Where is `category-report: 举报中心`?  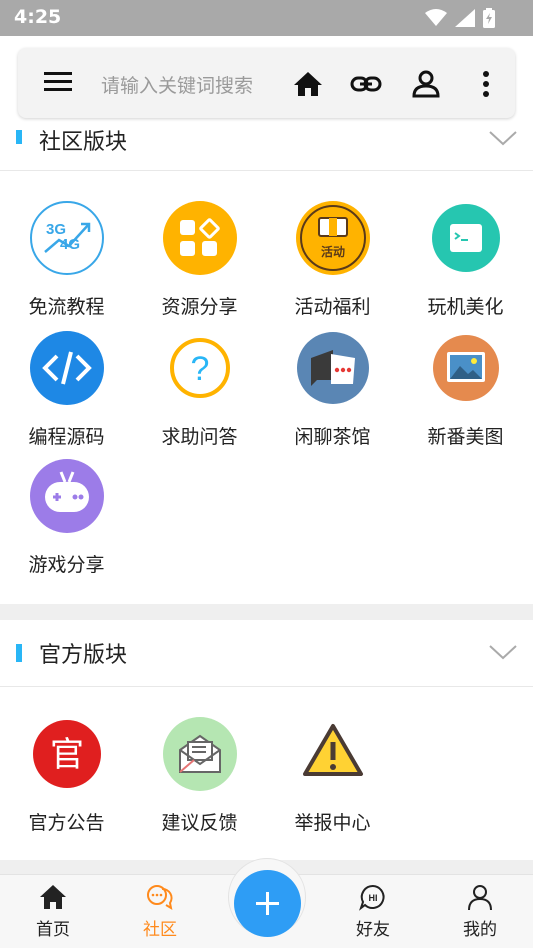
category-report: 举报中心 is located at coordinates (332, 775).